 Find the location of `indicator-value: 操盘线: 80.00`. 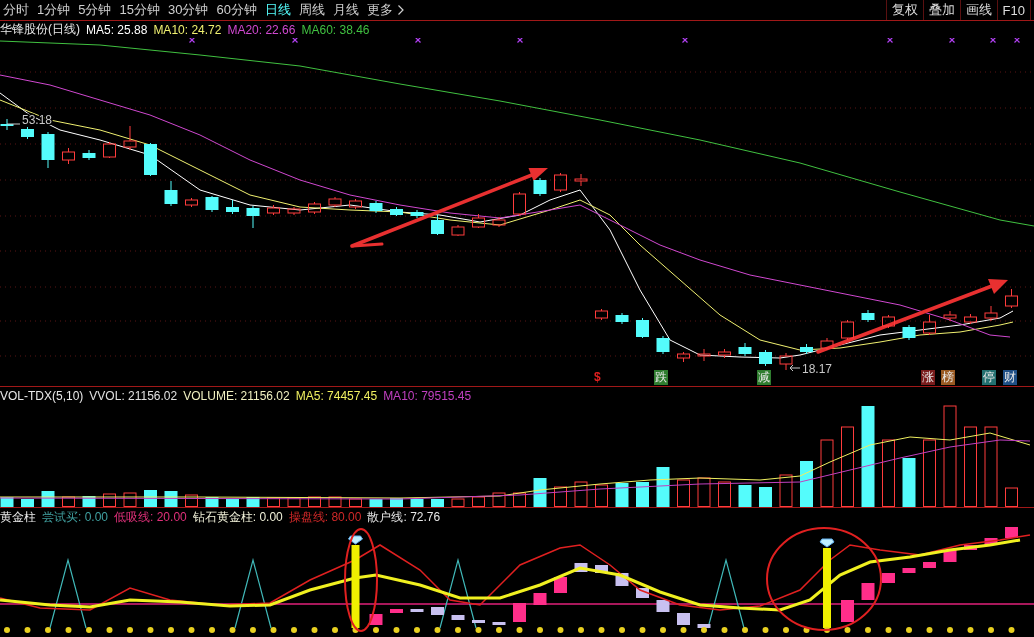

indicator-value: 操盘线: 80.00 is located at coordinates (325, 517).